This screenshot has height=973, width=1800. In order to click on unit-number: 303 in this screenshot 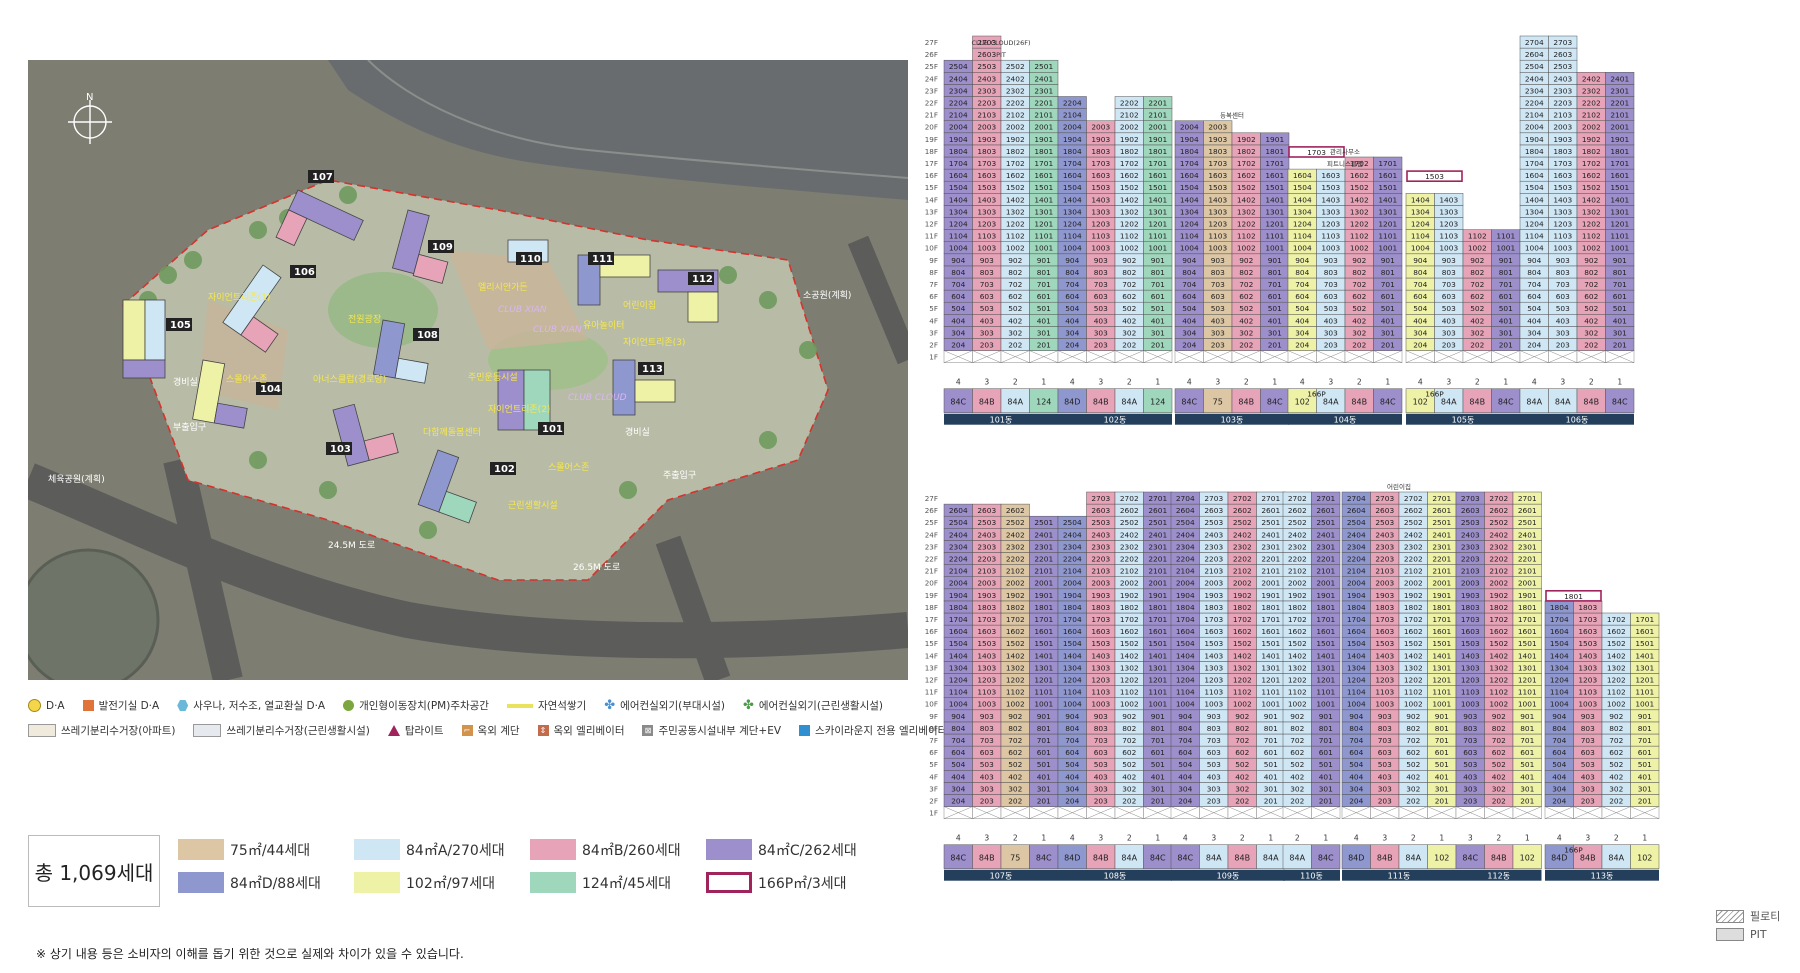, I will do `click(1470, 788)`.